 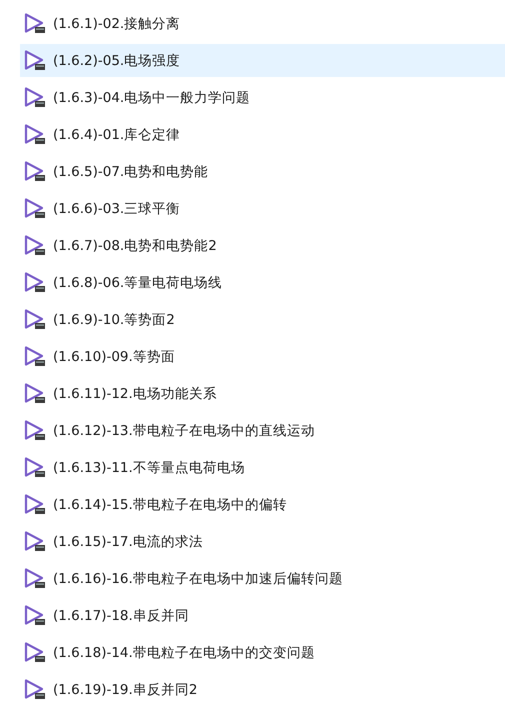 What do you see at coordinates (262, 23) in the screenshot?
I see `file-row: (1.6.1)-02.接触分离` at bounding box center [262, 23].